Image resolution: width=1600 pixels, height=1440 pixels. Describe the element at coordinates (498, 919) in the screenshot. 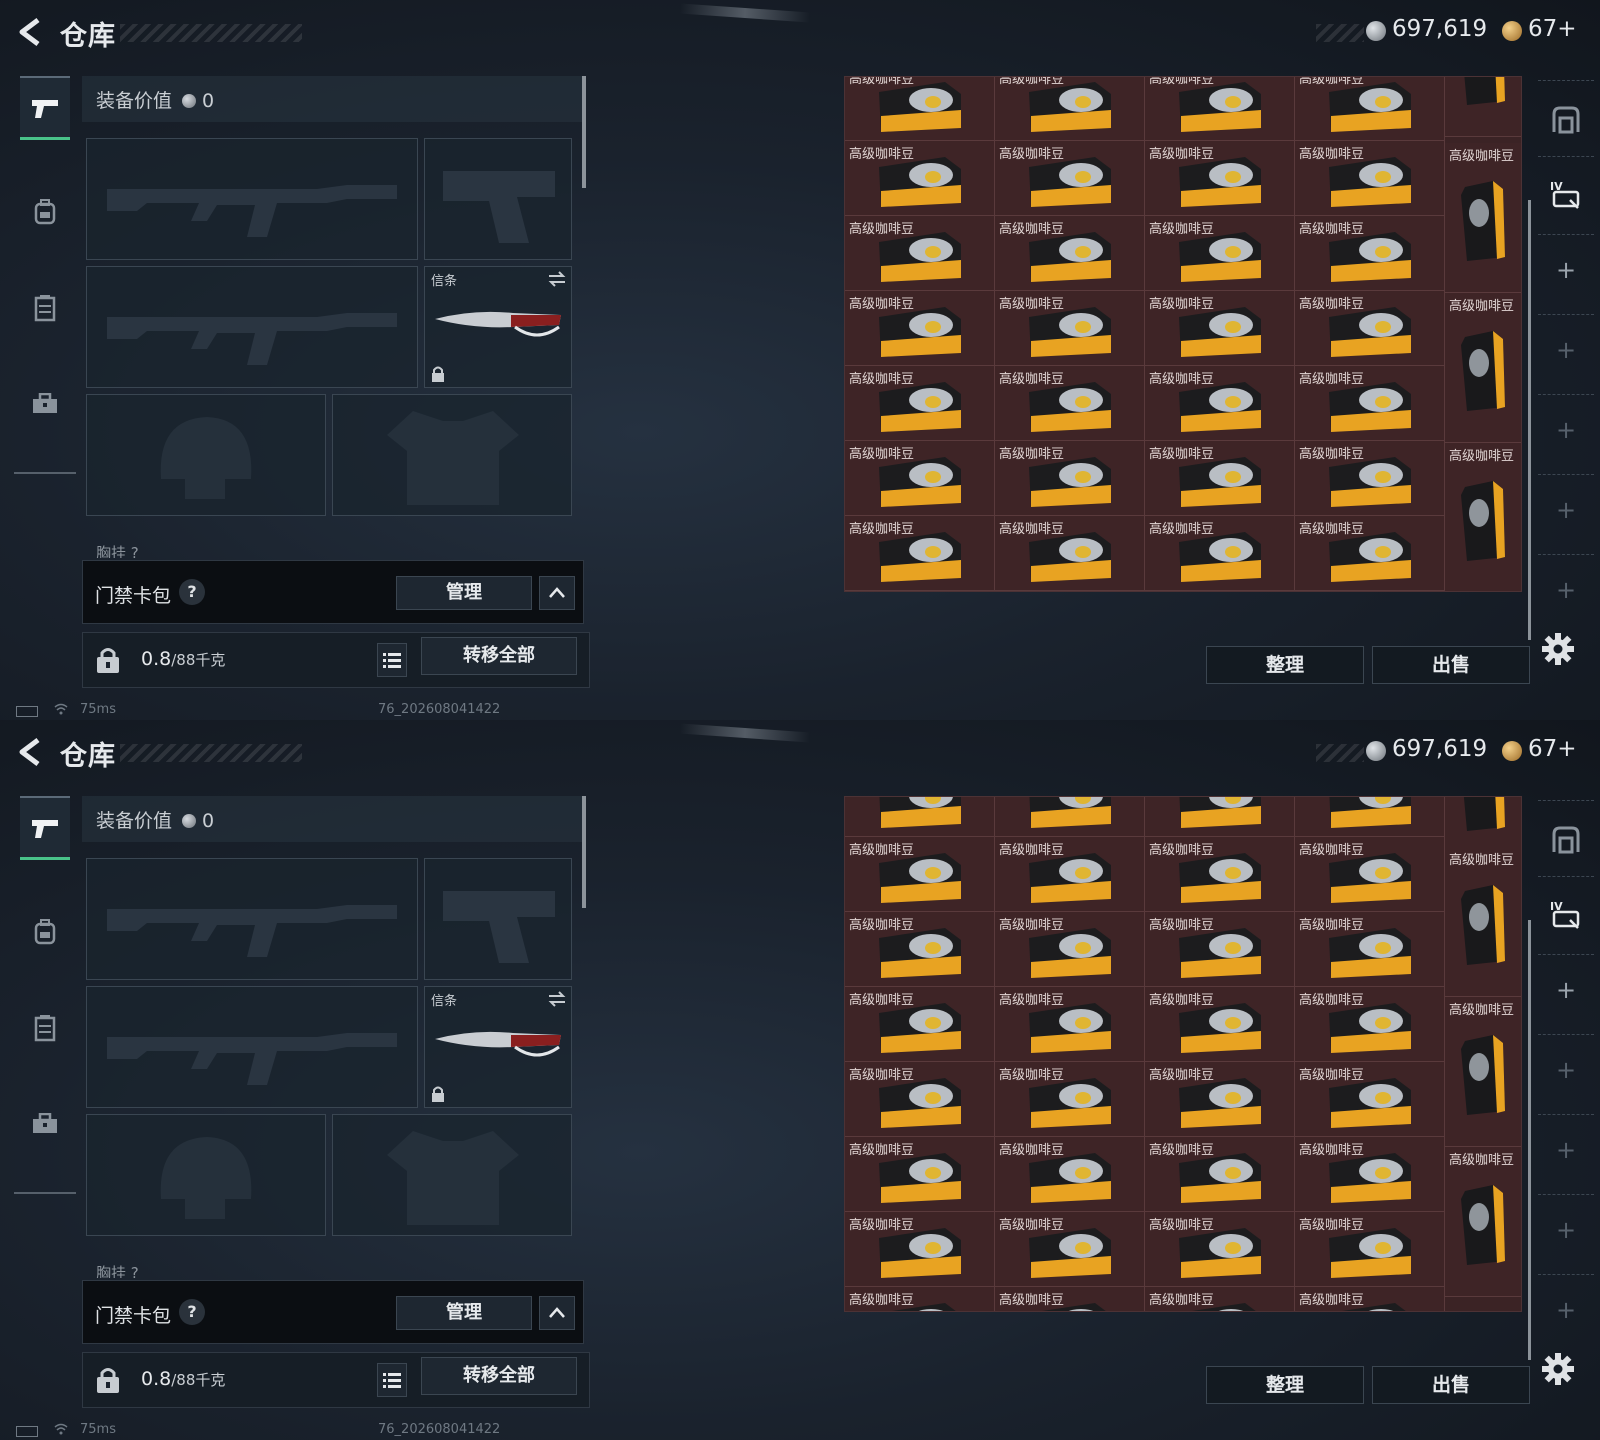

I see `pistol-slot` at that location.